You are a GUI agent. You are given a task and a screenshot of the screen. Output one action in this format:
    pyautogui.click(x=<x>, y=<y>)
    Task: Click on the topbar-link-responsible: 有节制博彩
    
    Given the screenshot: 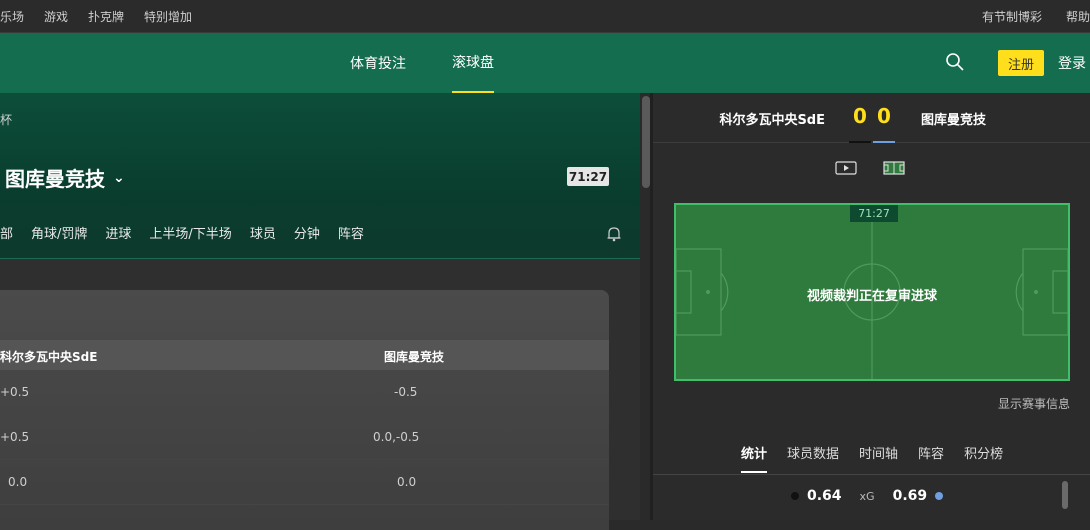 What is the action you would take?
    pyautogui.click(x=1012, y=16)
    